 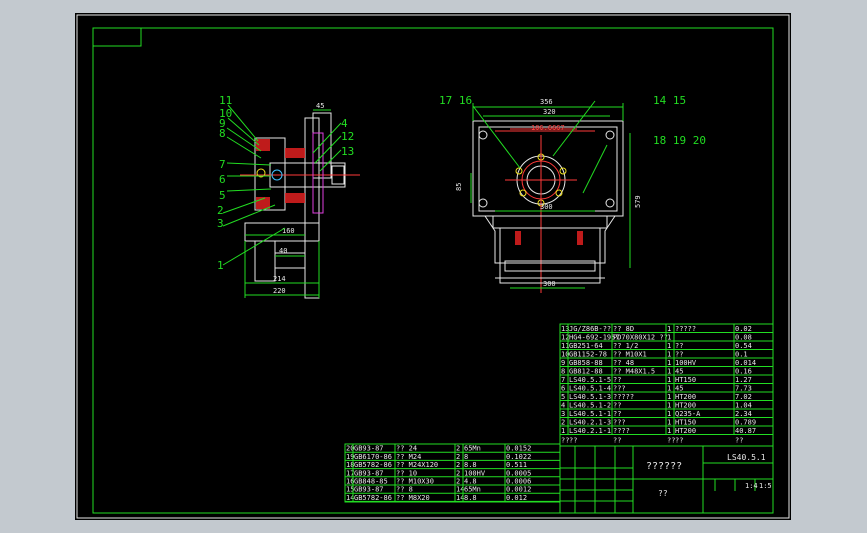 What do you see at coordinates (516, 498) in the screenshot?
I see `parts-left-cell: 0.012` at bounding box center [516, 498].